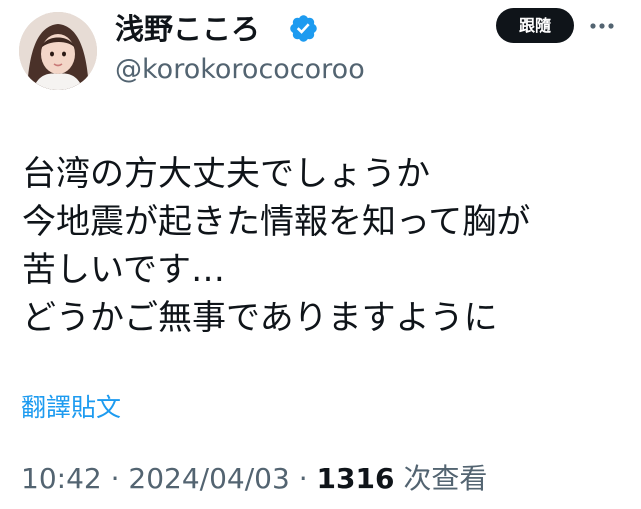 This screenshot has height=509, width=641. I want to click on tweet-meta: 10:42 · 2024/04/03 · 1316 次查看, so click(254, 479).